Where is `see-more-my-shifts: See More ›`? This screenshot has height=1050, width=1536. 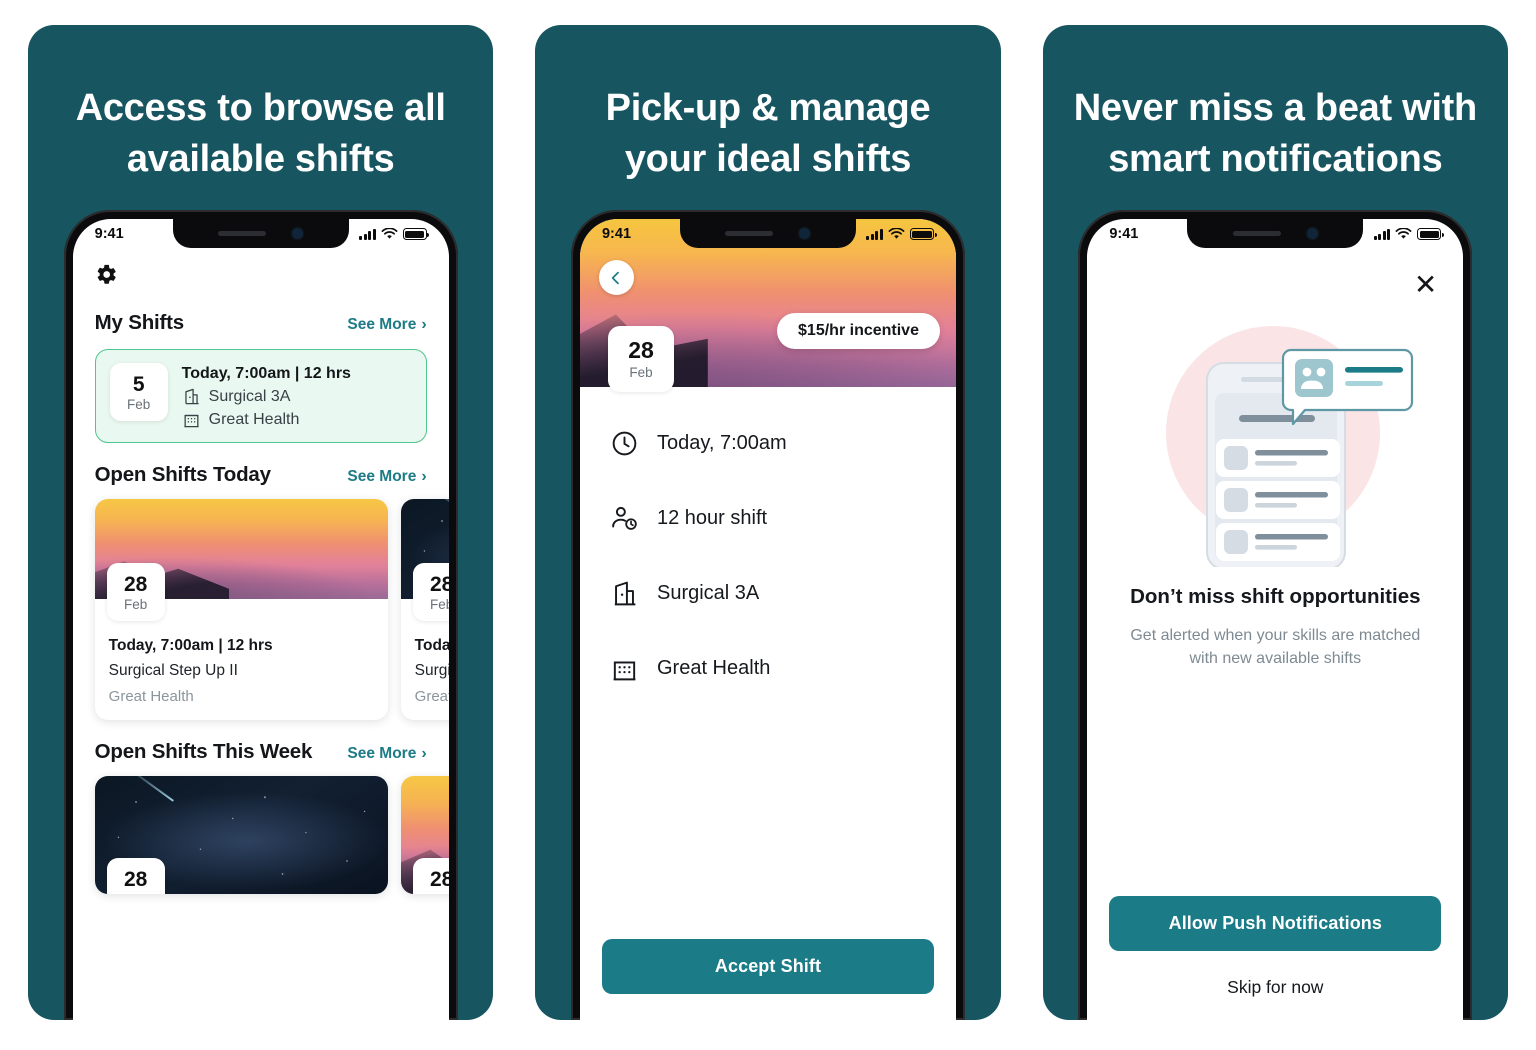 see-more-my-shifts: See More › is located at coordinates (386, 325).